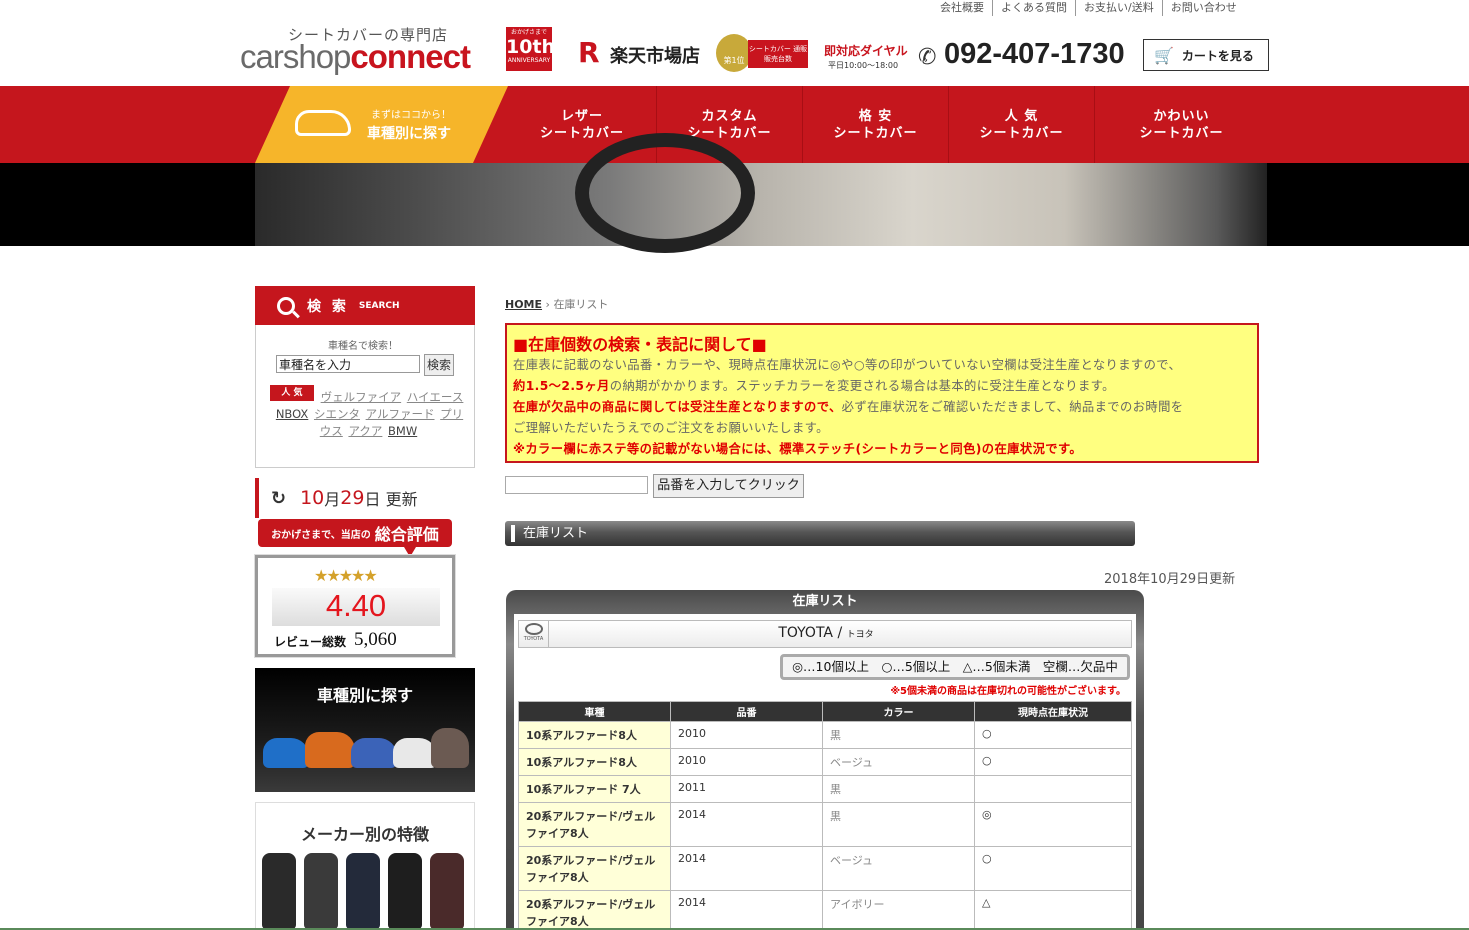 This screenshot has width=1469, height=930. I want to click on sidebar-update: ↻ 10 月 29 日 更新, so click(365, 498).